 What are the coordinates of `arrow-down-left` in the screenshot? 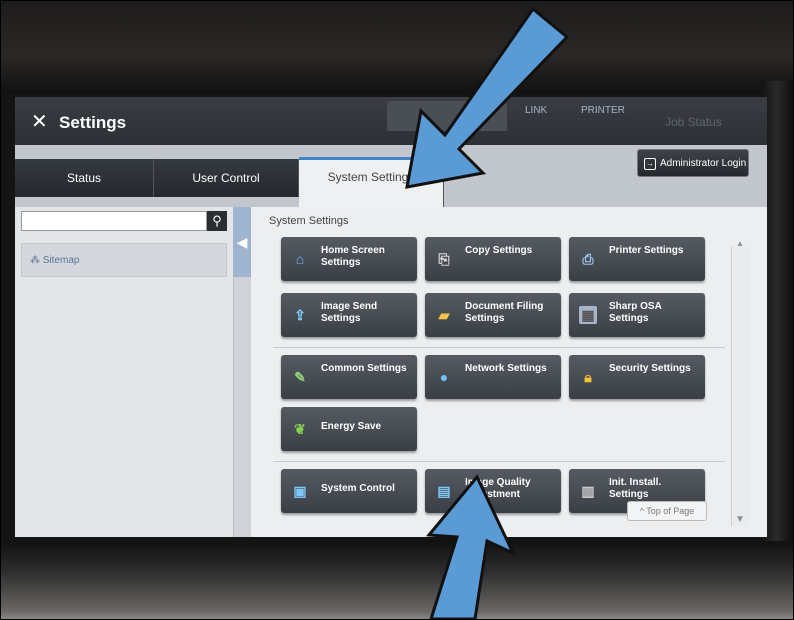 It's located at (487, 97).